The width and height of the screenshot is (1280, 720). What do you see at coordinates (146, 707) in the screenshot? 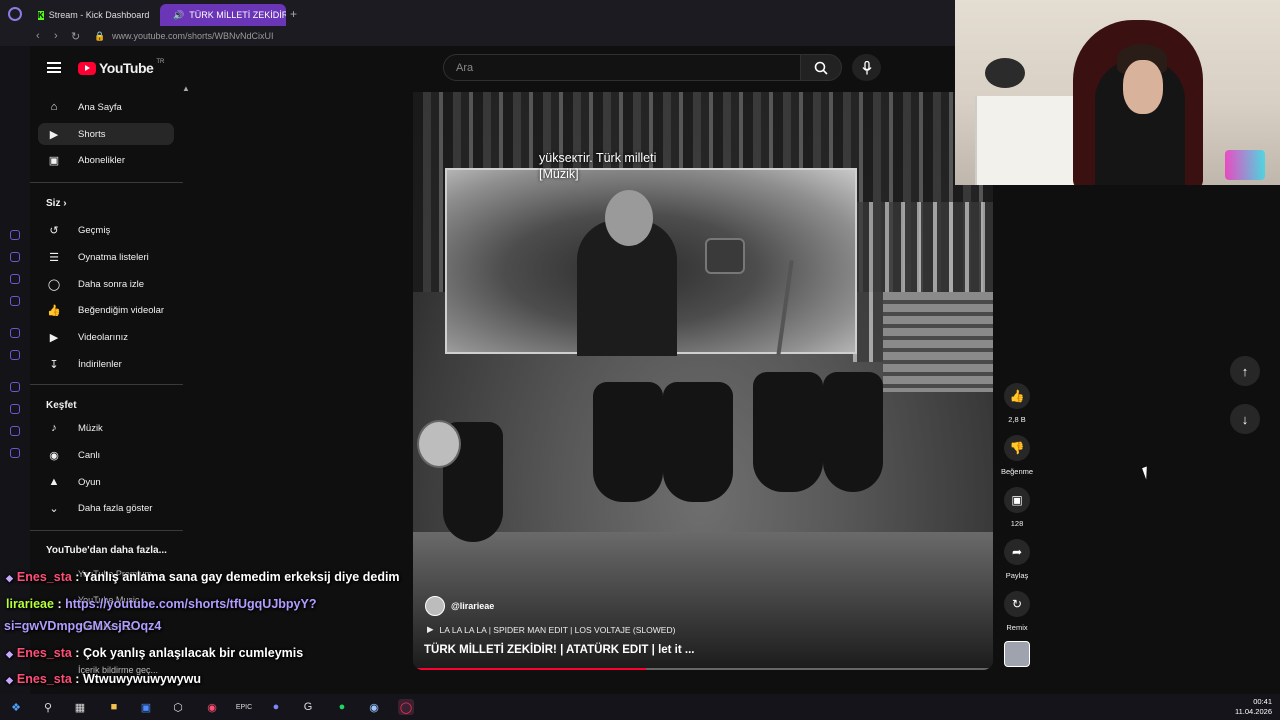
I see `app-icon: ▣` at bounding box center [146, 707].